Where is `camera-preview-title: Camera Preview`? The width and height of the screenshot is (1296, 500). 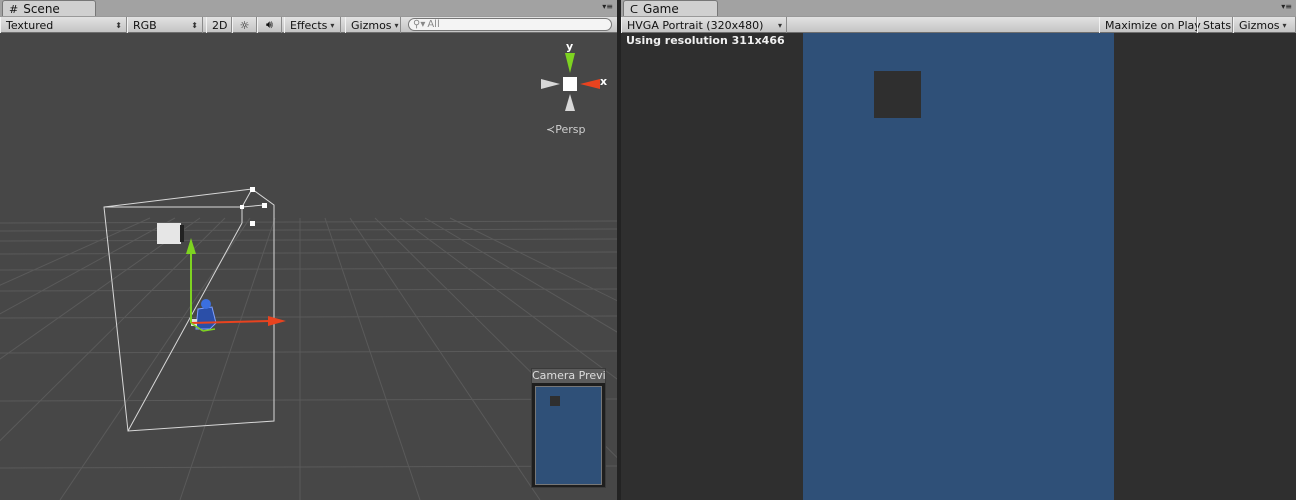 camera-preview-title: Camera Preview is located at coordinates (568, 376).